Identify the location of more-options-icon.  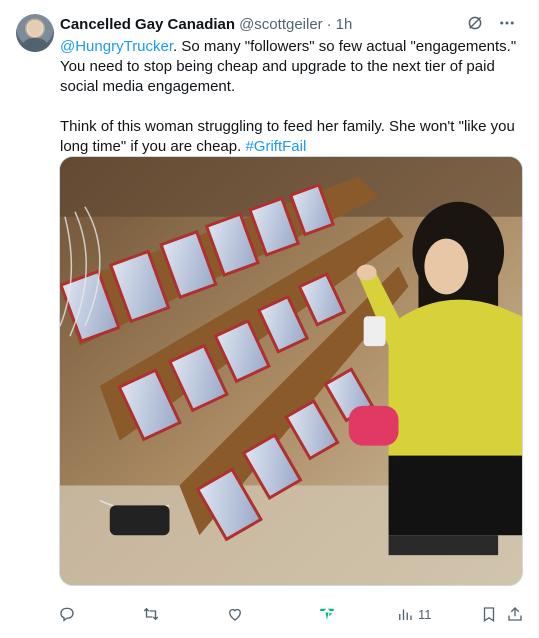
(507, 23).